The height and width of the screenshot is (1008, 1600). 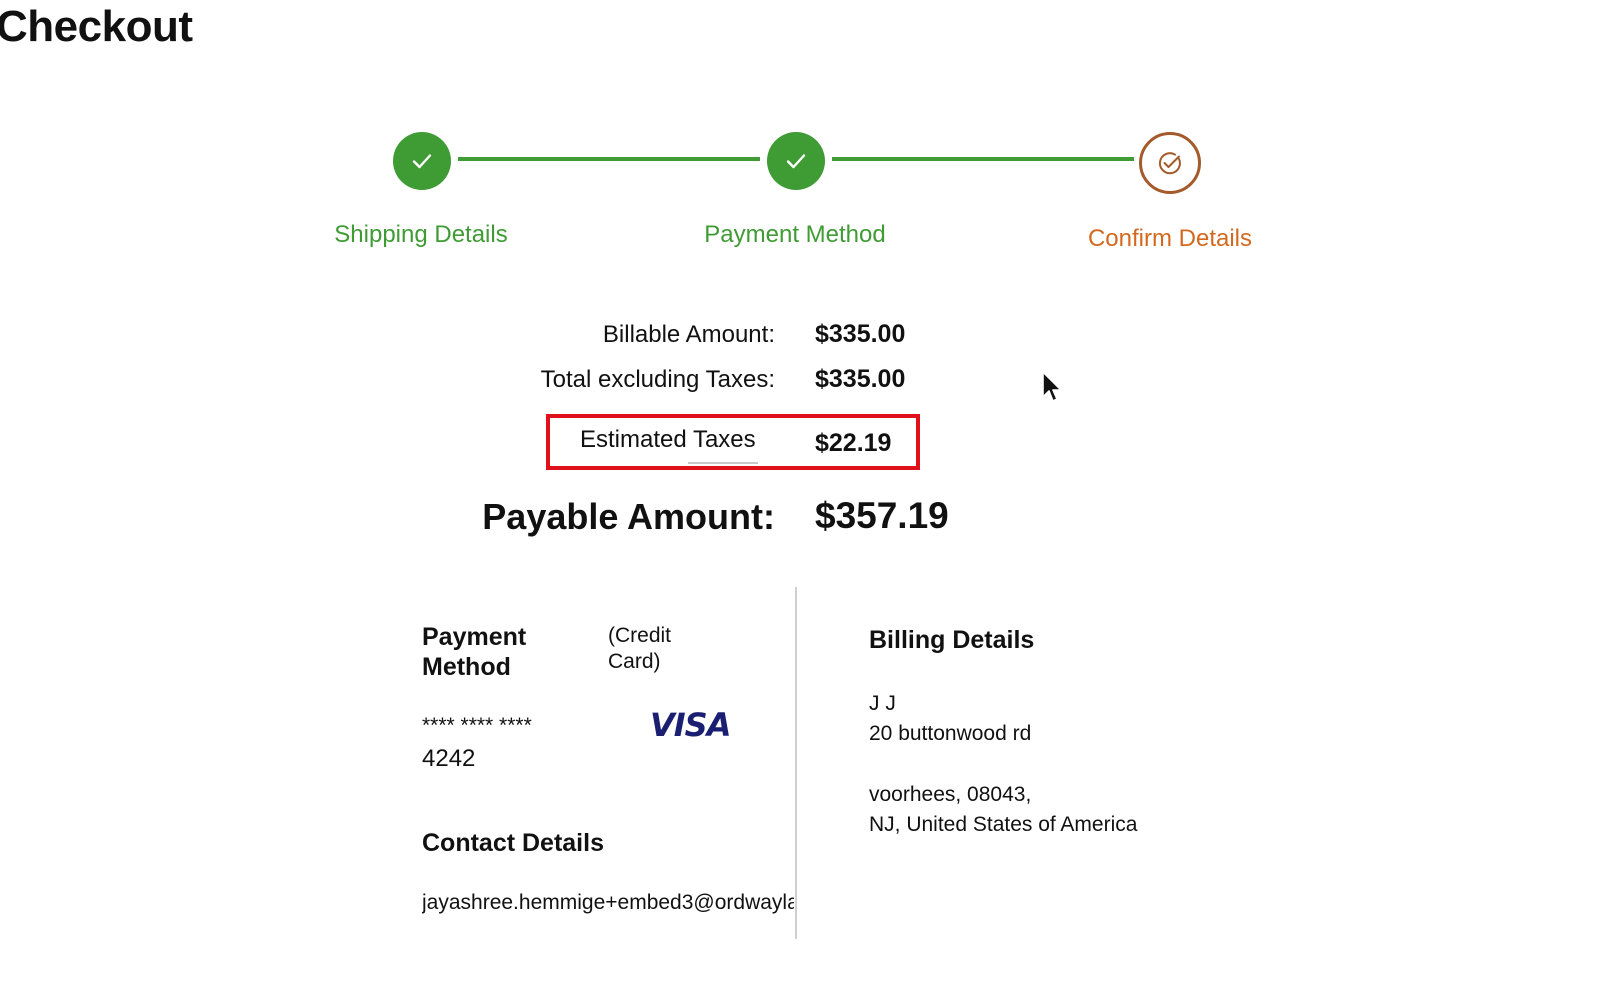 I want to click on payment-type: (Credit Card), so click(x=640, y=648).